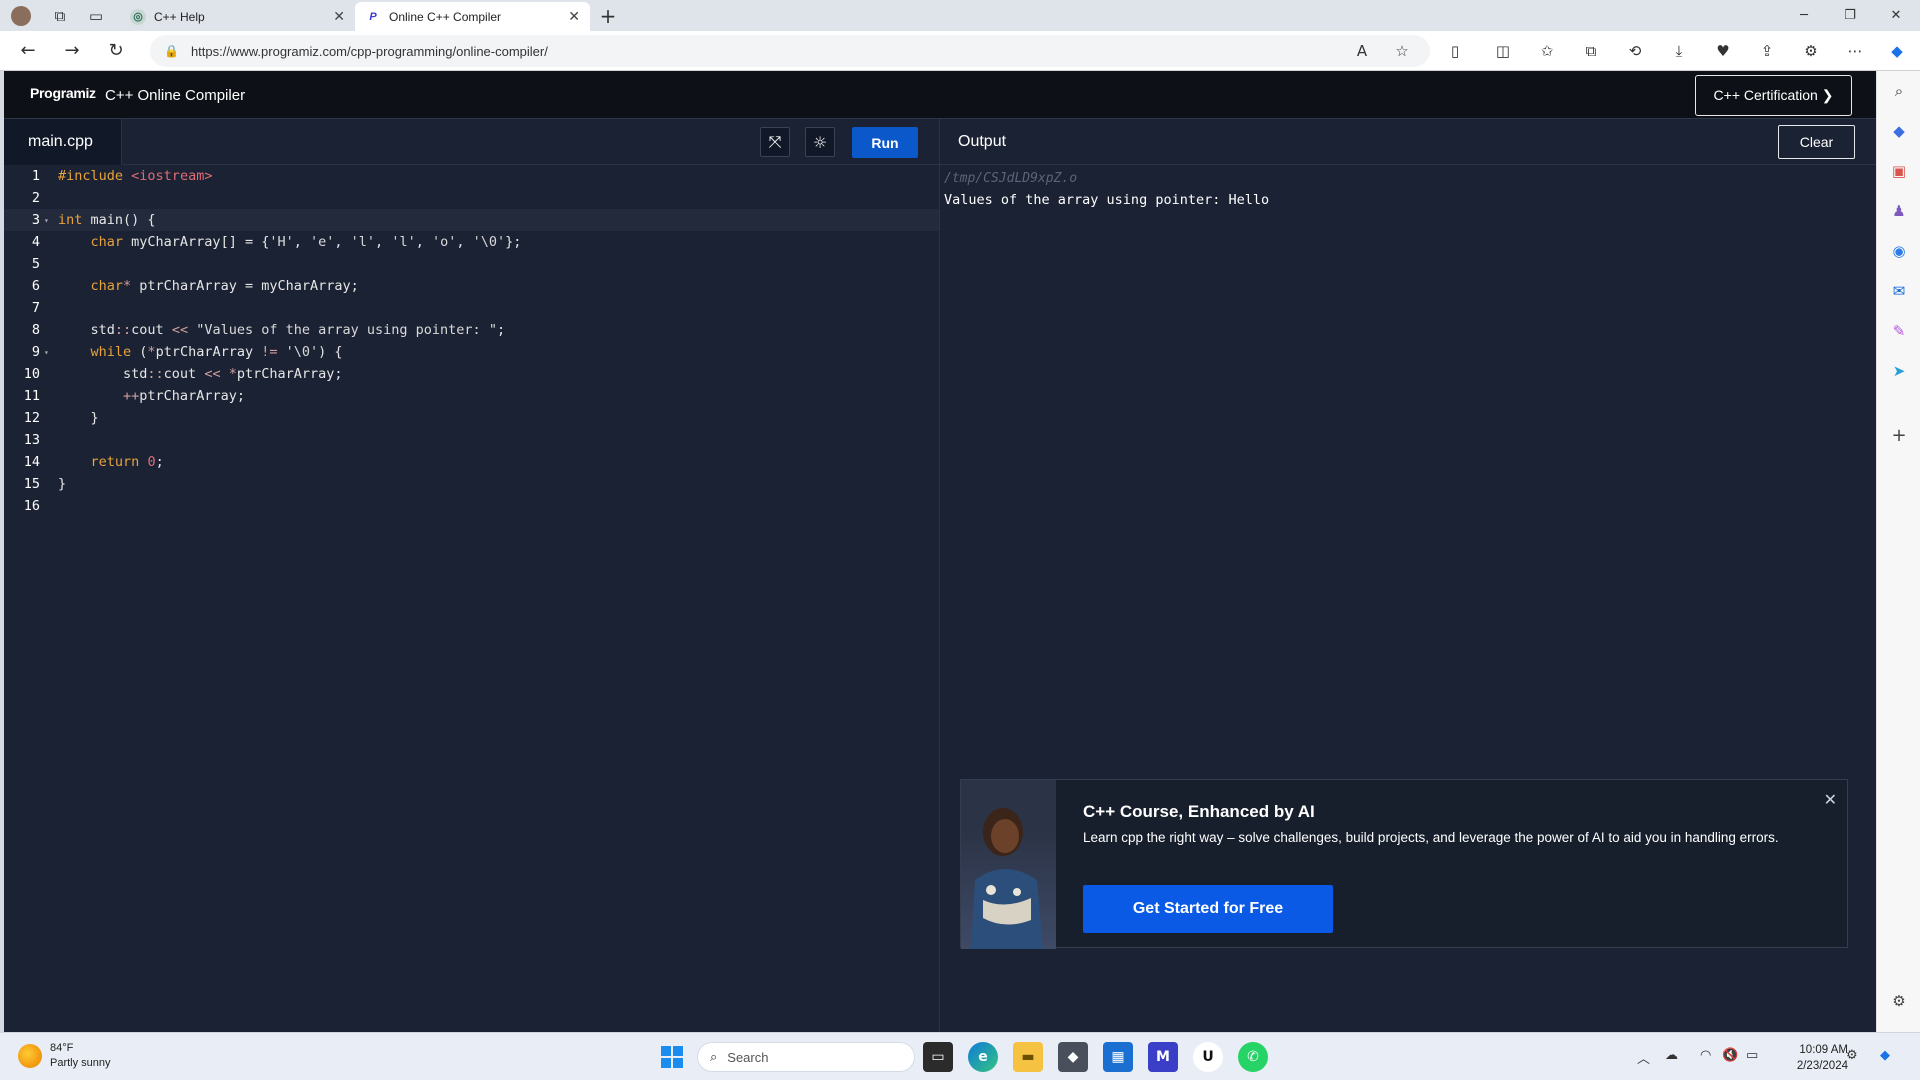  Describe the element at coordinates (1163, 1057) in the screenshot. I see `editor-app-icon: M` at that location.